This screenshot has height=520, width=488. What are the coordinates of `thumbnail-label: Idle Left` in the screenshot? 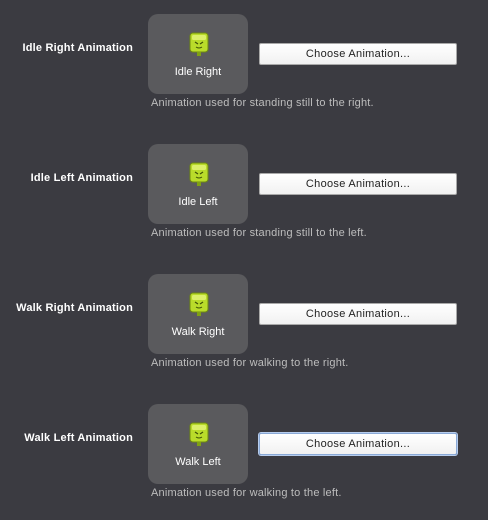 It's located at (198, 202).